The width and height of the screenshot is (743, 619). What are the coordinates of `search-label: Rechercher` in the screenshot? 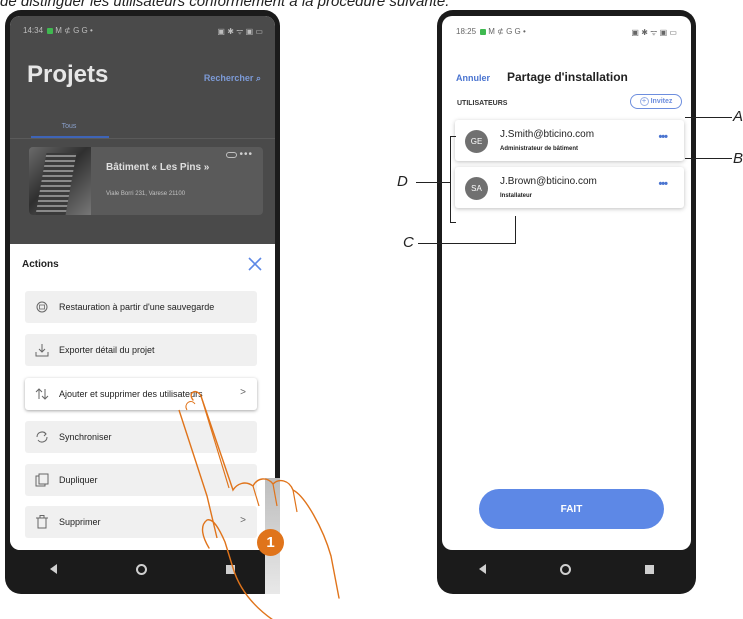 It's located at (228, 78).